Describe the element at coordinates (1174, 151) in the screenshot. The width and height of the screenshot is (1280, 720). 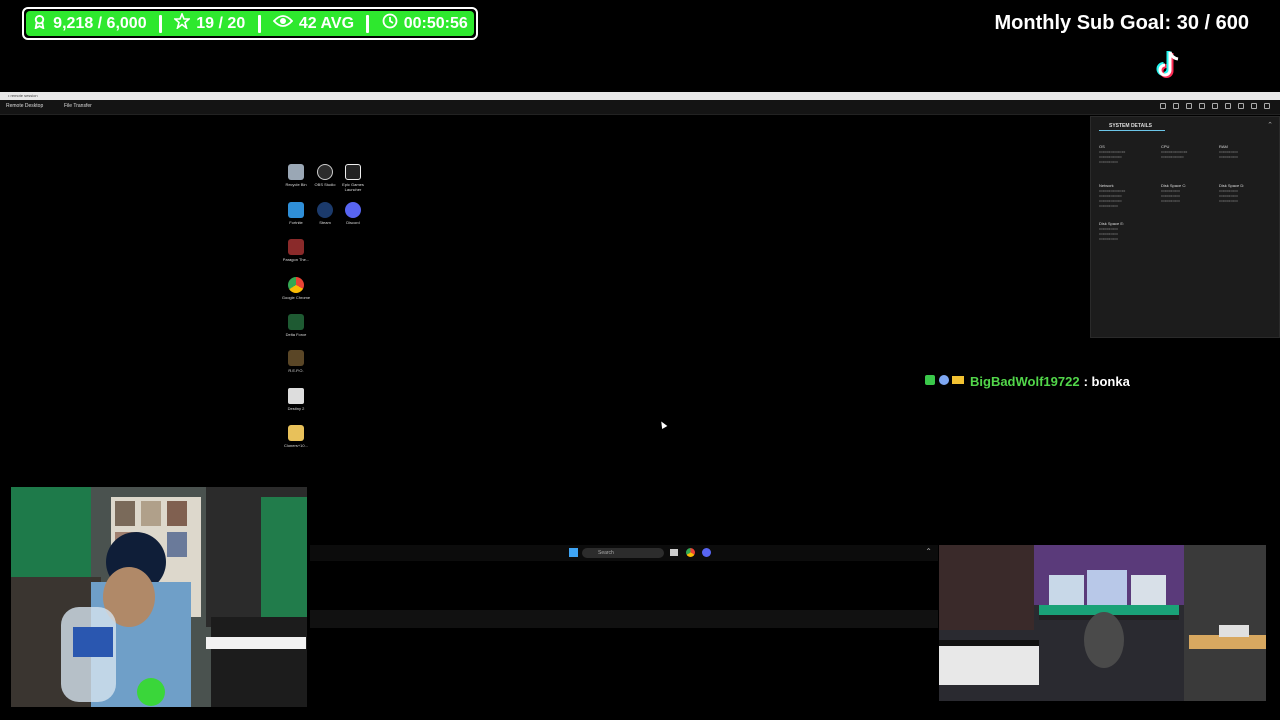
I see `cpu-section: CPU ▭▭▭▭▭▭▭ ▭▭▭▭▭▭` at that location.